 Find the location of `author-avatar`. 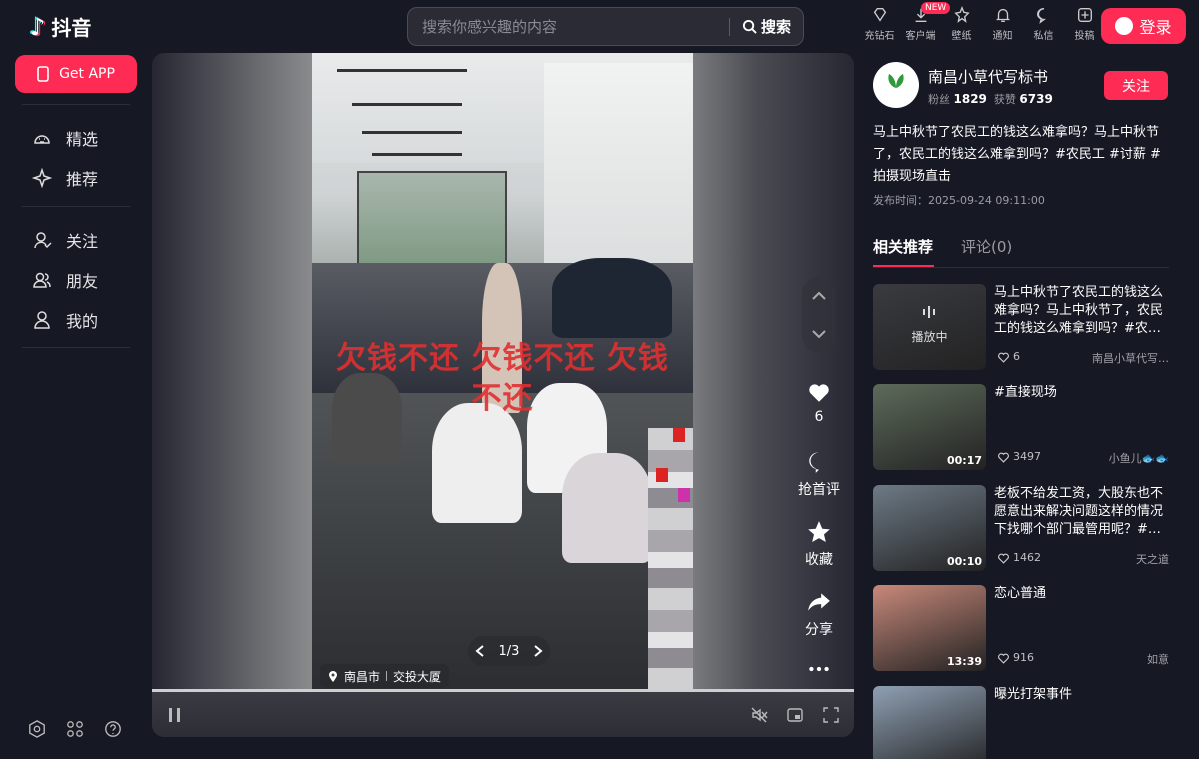

author-avatar is located at coordinates (896, 85).